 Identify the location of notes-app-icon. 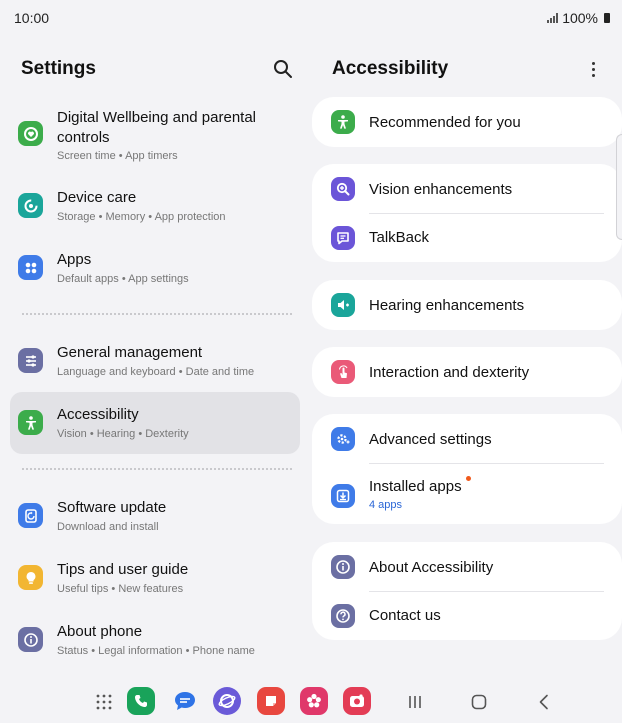
(271, 701).